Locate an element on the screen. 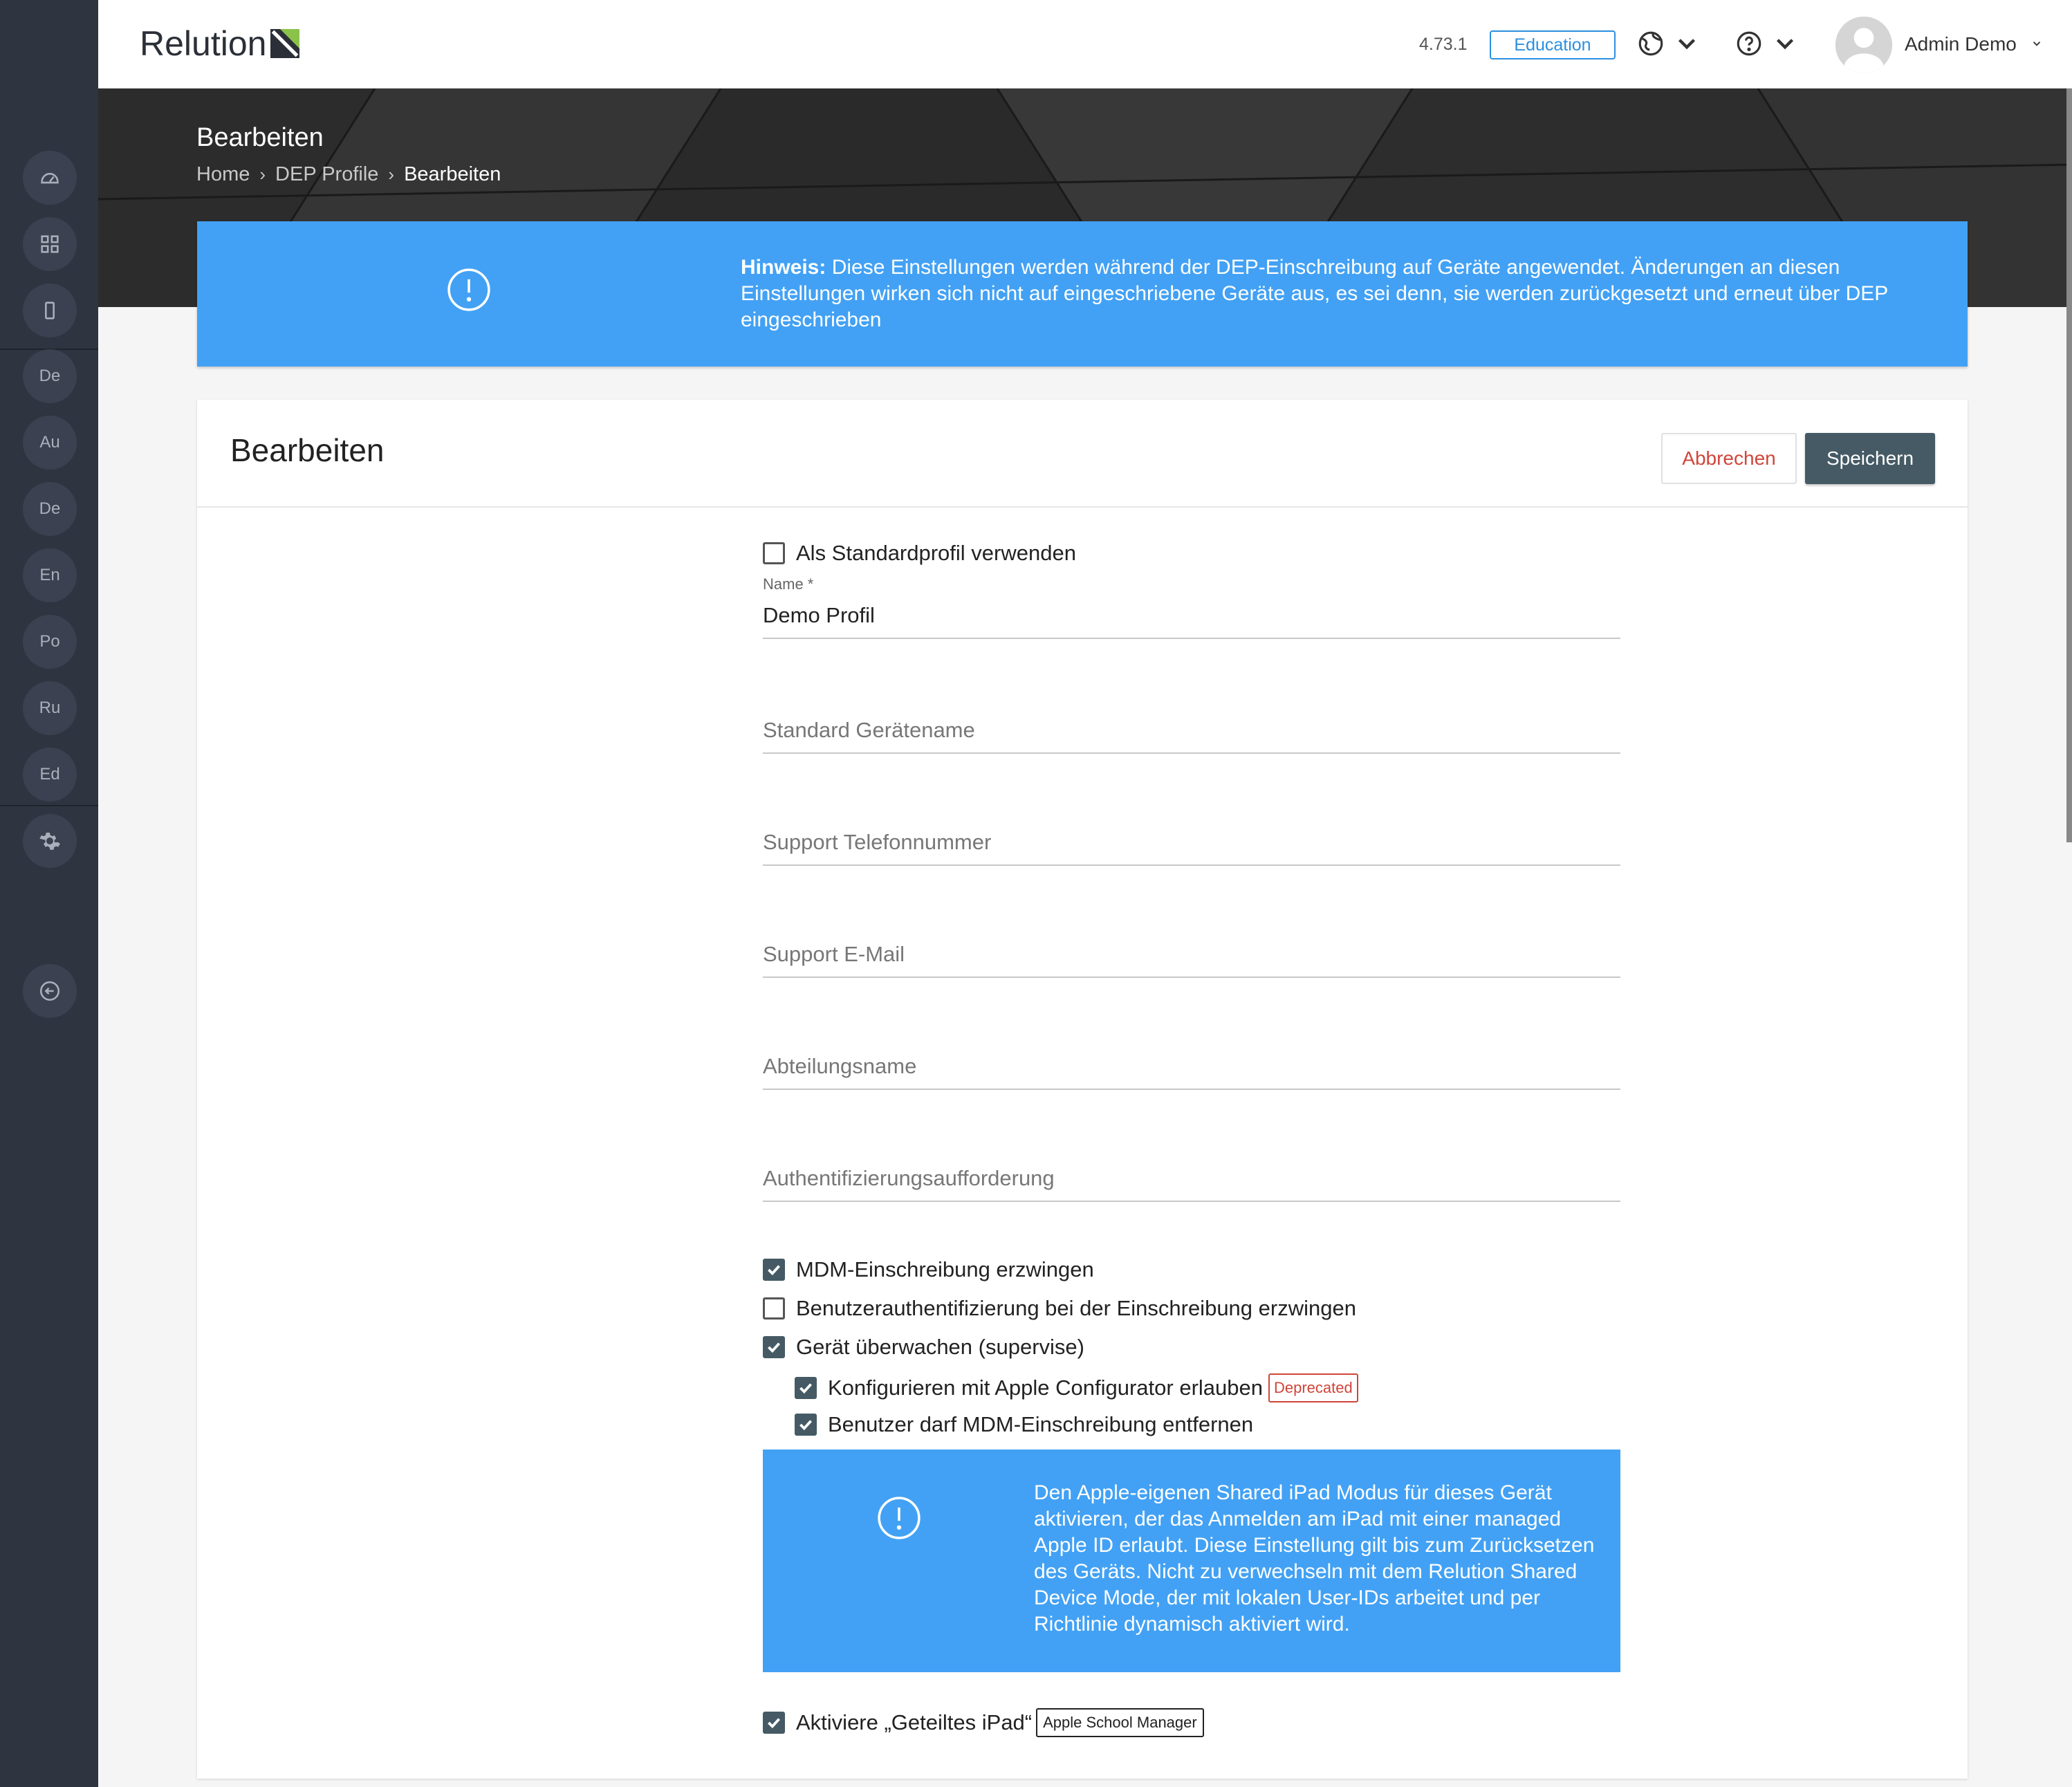 This screenshot has width=2072, height=1787. breadcrumb-current: Bearbeiten is located at coordinates (453, 174).